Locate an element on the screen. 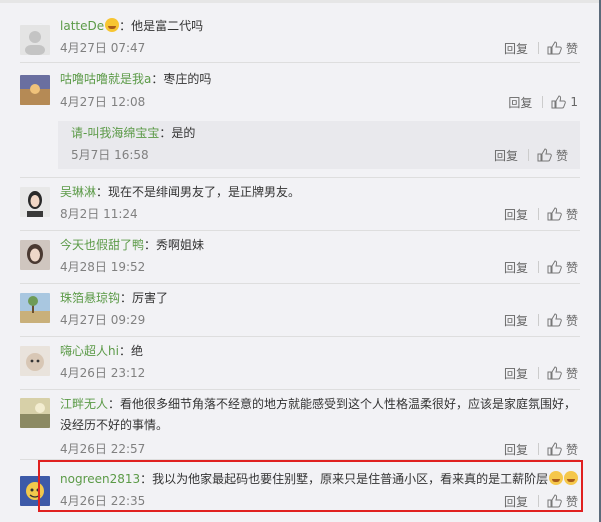 The width and height of the screenshot is (601, 522). comment-body: 现在不是绯闻男友了，是正牌男友。 is located at coordinates (204, 192).